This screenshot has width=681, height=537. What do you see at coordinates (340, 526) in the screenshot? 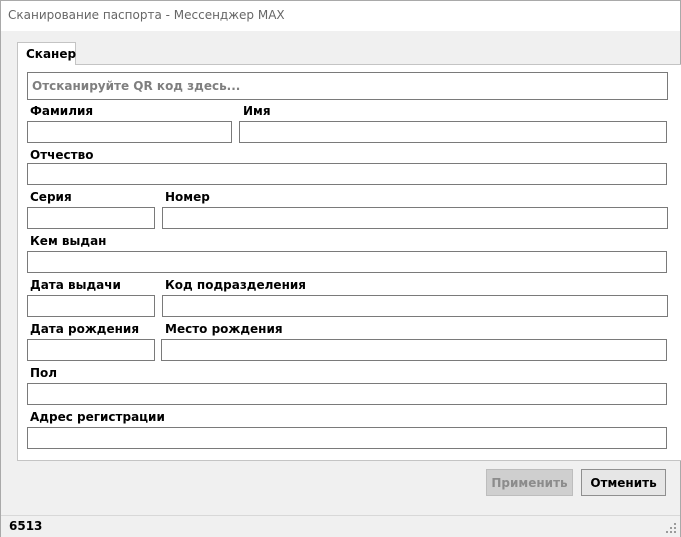
I see `status-bar: 6513` at bounding box center [340, 526].